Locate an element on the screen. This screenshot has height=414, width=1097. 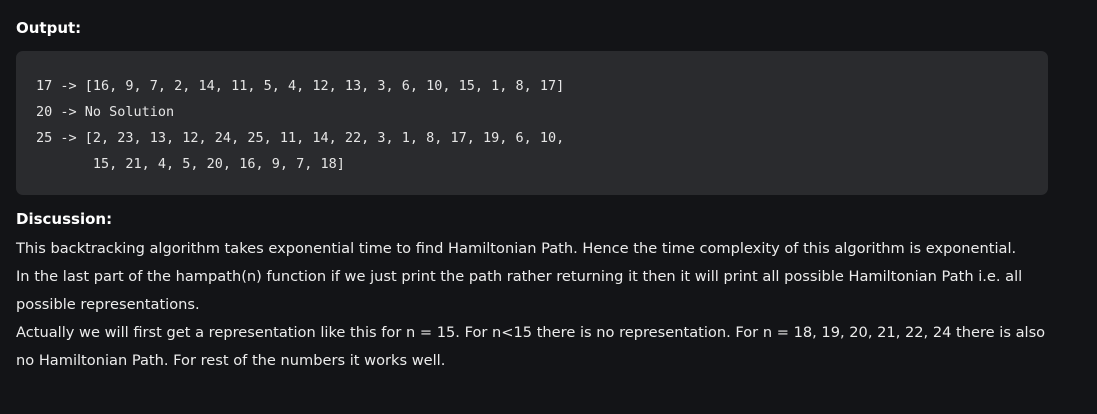
code-line: 15, 21, 4, 5, 20, 16, 9, 7, 18] is located at coordinates (190, 164).